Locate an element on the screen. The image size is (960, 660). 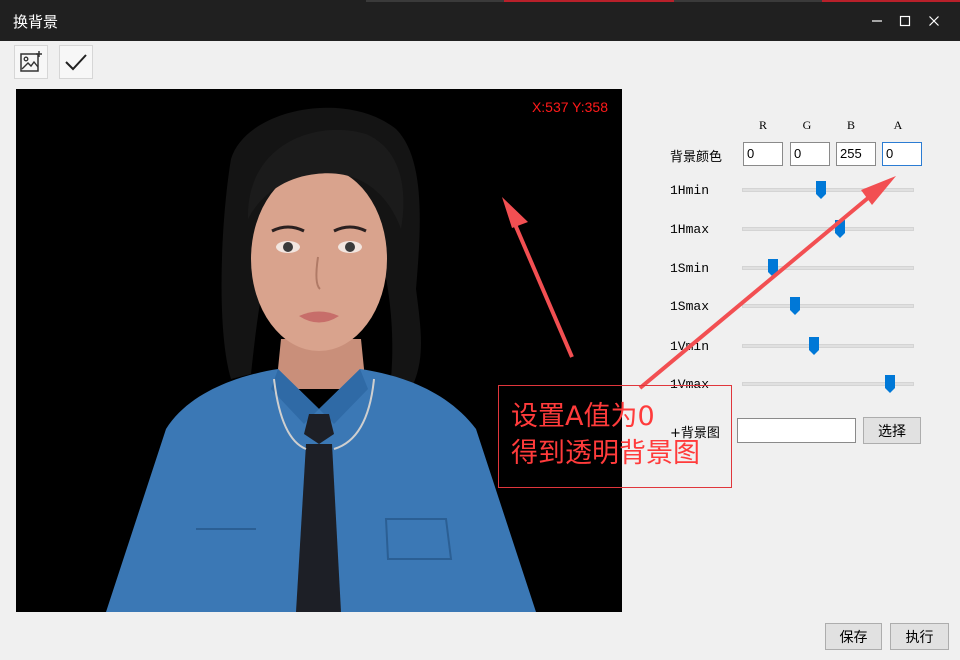
execute-button: 执行 is located at coordinates (919, 636).